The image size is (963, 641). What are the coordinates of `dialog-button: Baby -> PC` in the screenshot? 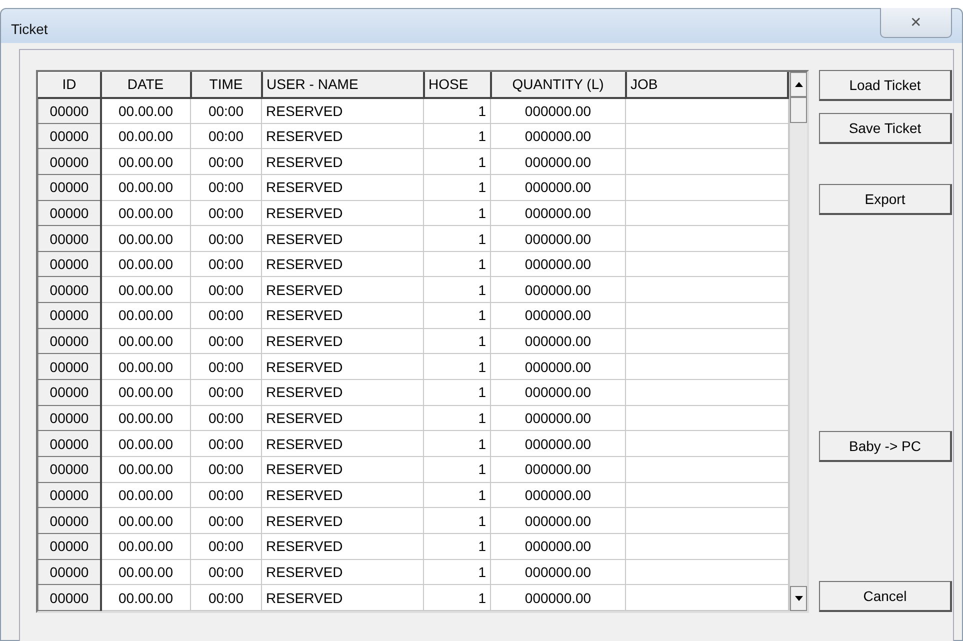 It's located at (885, 446).